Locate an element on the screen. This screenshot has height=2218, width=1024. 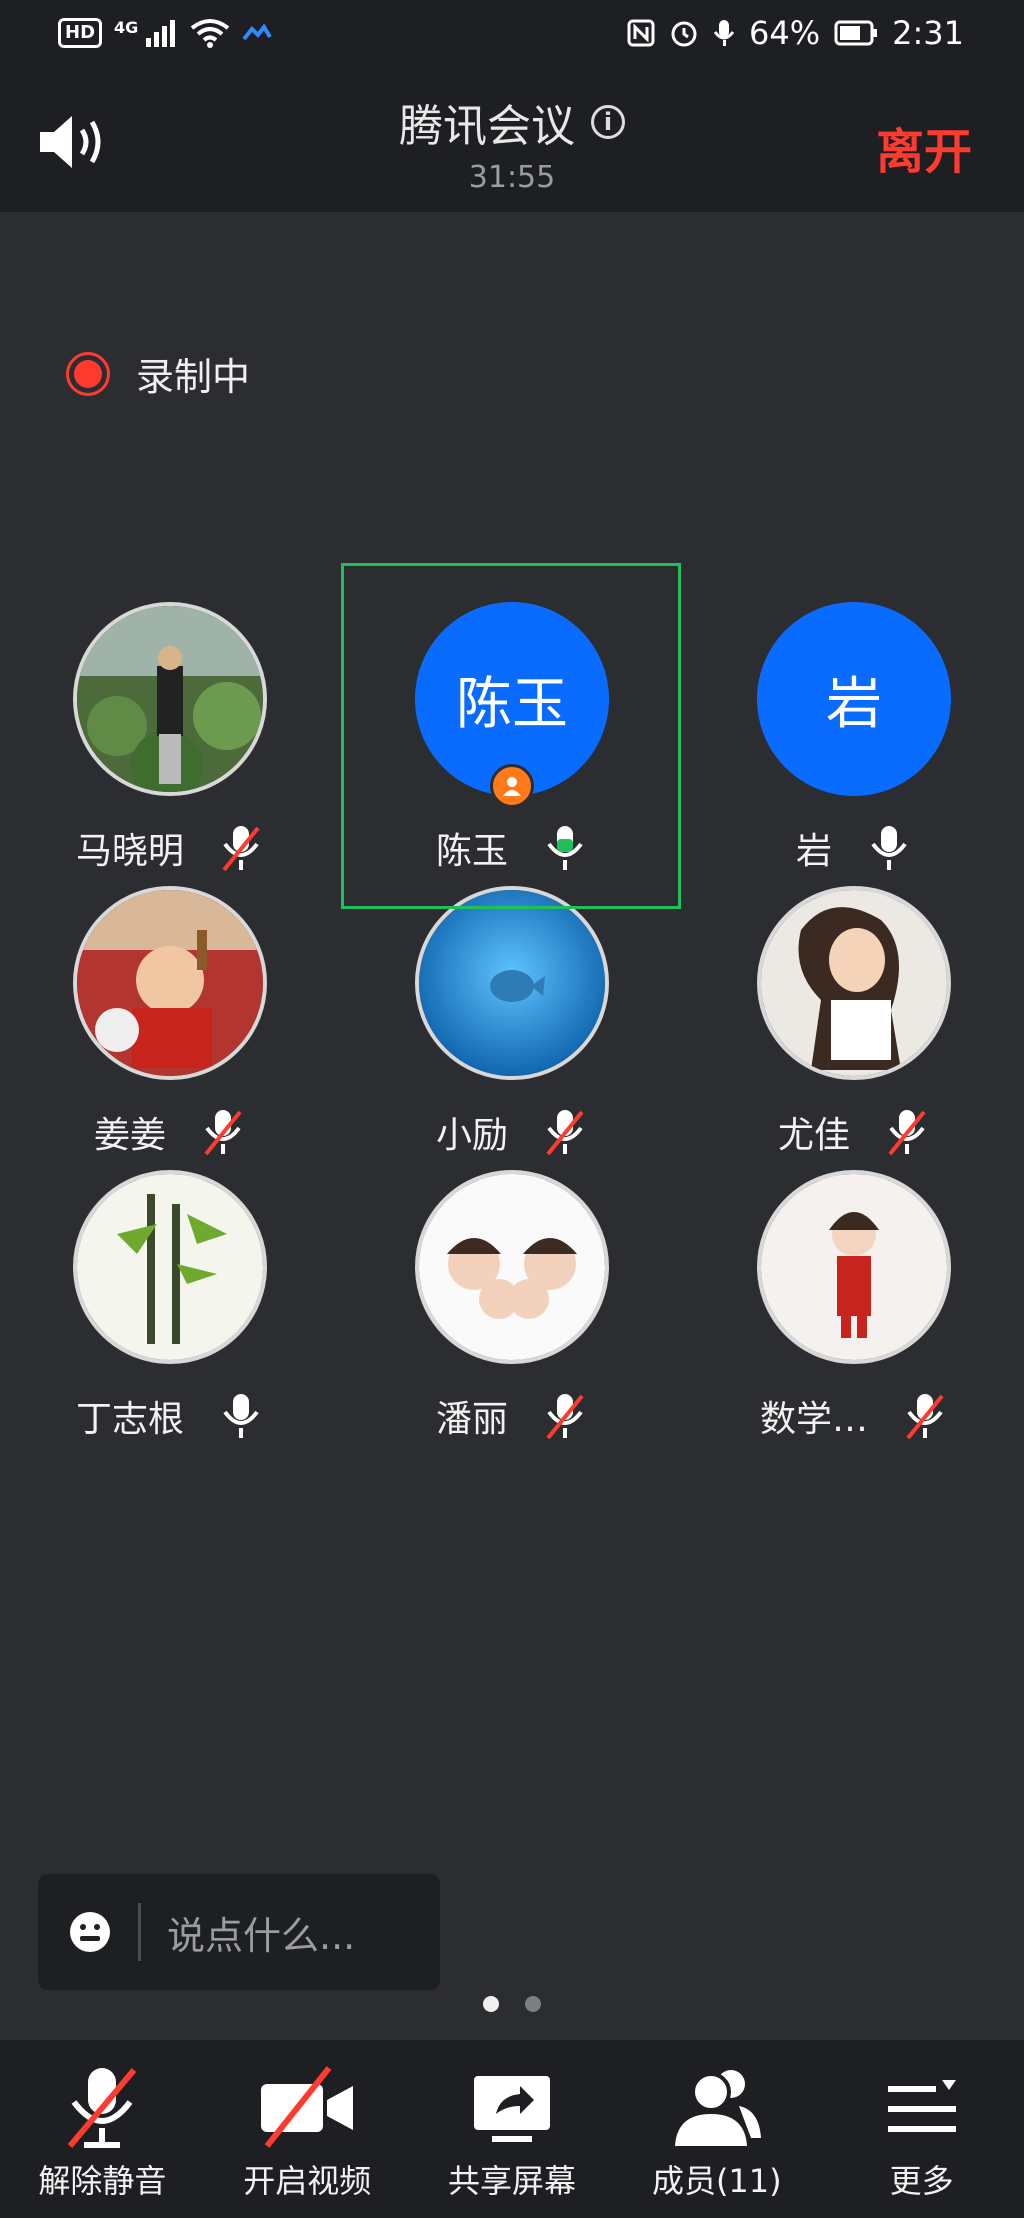
participant-name: 潘丽 is located at coordinates (471, 1419).